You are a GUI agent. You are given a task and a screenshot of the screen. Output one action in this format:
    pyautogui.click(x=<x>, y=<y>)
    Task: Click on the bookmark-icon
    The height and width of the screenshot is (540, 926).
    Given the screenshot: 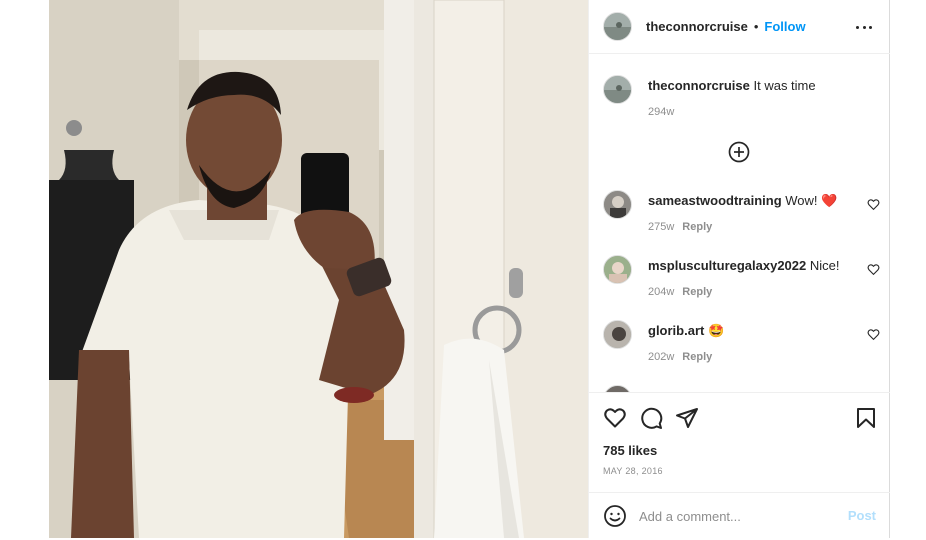 What is the action you would take?
    pyautogui.click(x=866, y=418)
    